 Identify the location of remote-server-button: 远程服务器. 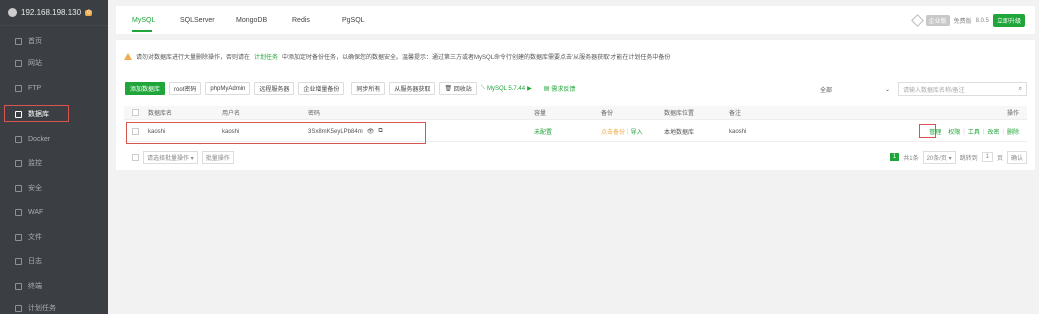
(274, 88).